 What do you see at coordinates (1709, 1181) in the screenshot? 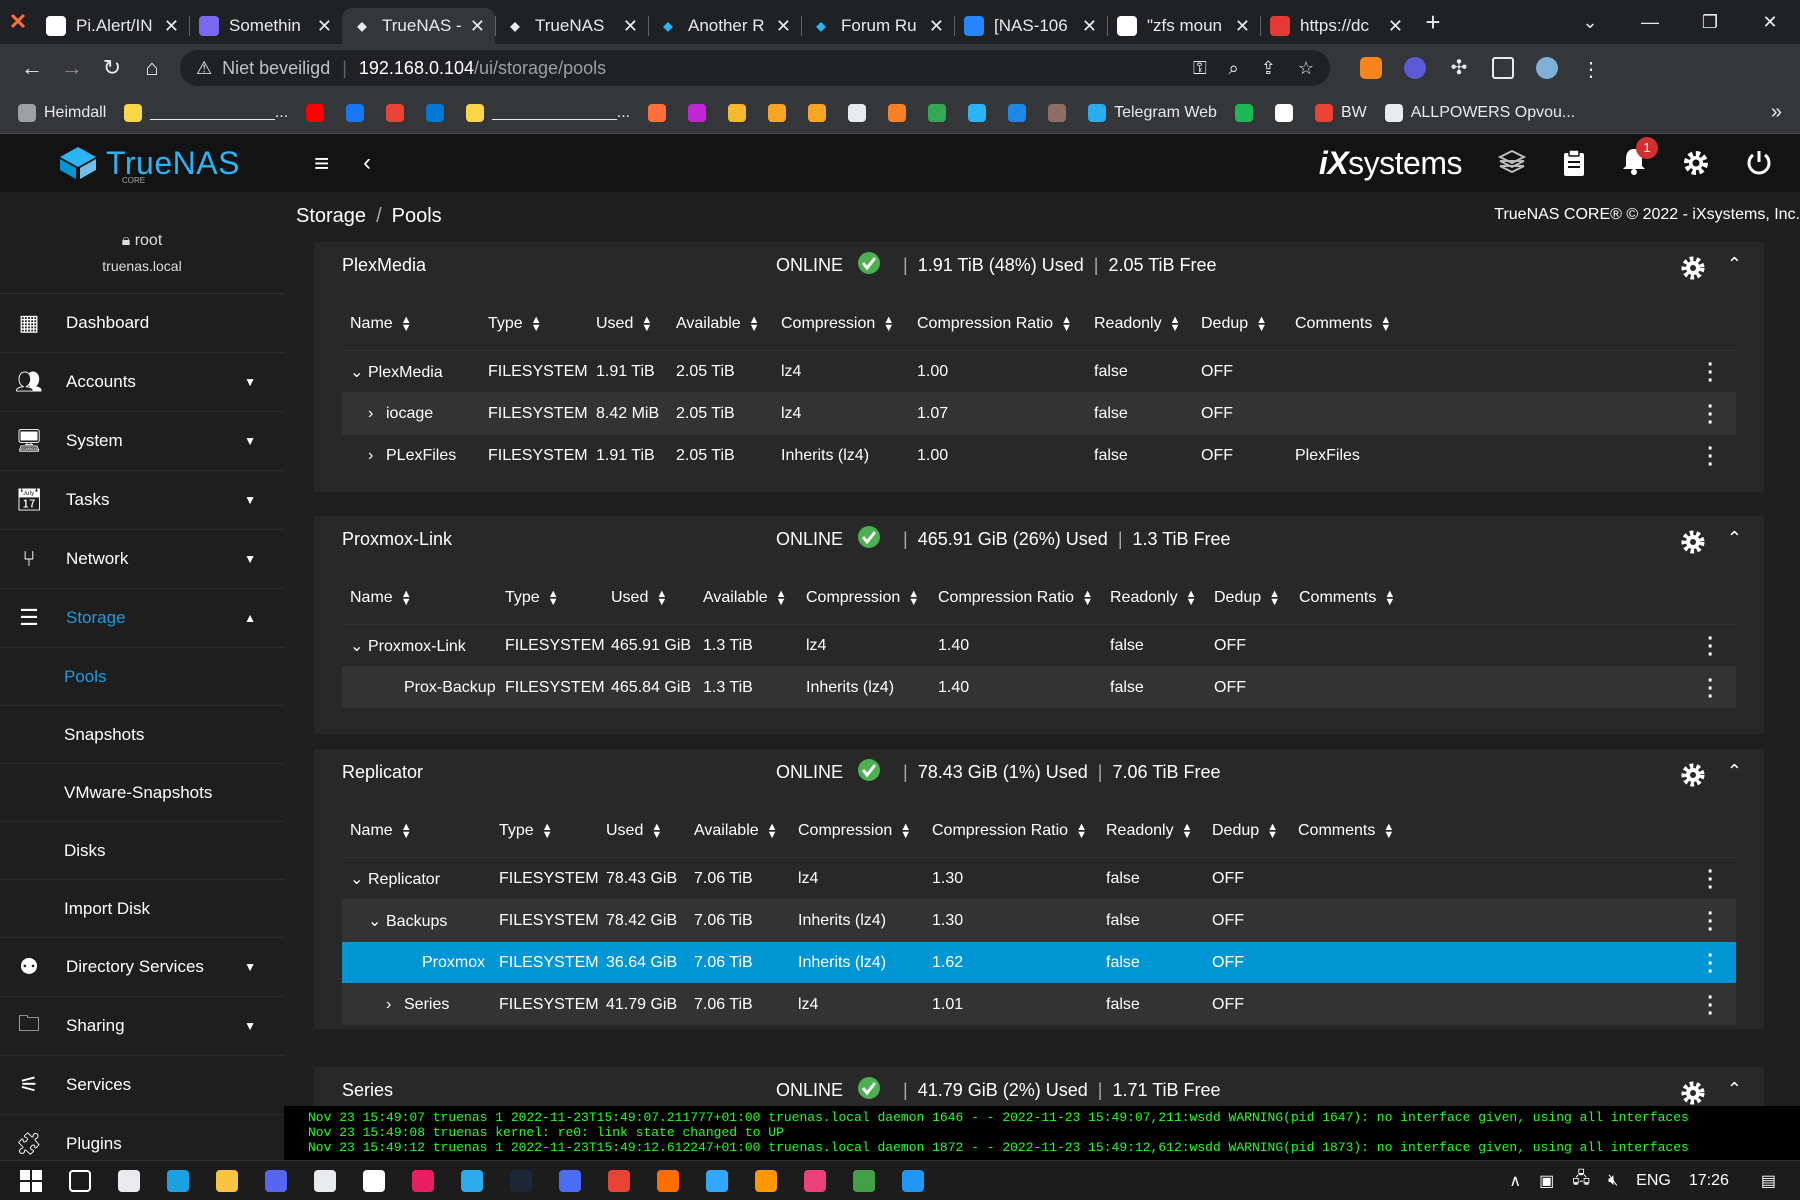
I see `clock: 17:26` at bounding box center [1709, 1181].